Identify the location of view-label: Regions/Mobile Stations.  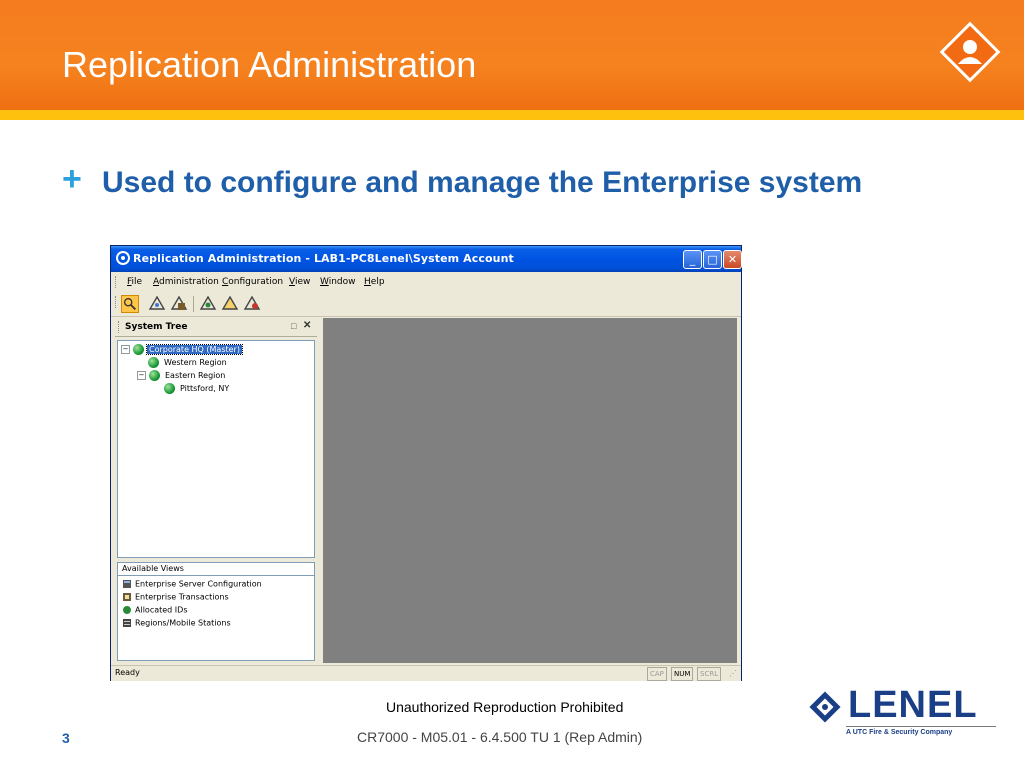
(183, 623).